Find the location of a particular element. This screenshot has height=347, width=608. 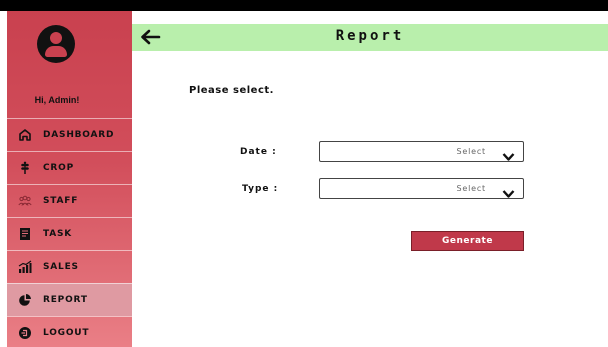

profile-section: Hi, Admin! is located at coordinates (69, 67).